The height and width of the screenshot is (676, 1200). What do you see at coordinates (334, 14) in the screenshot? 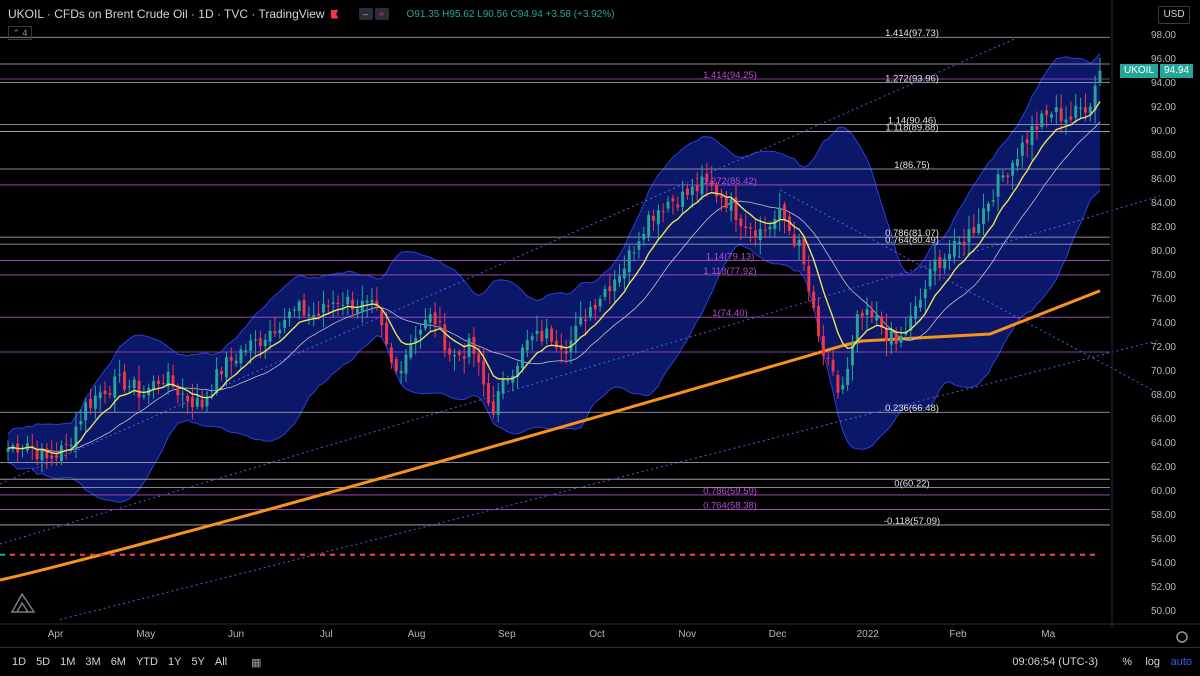
I see `flag-icon` at bounding box center [334, 14].